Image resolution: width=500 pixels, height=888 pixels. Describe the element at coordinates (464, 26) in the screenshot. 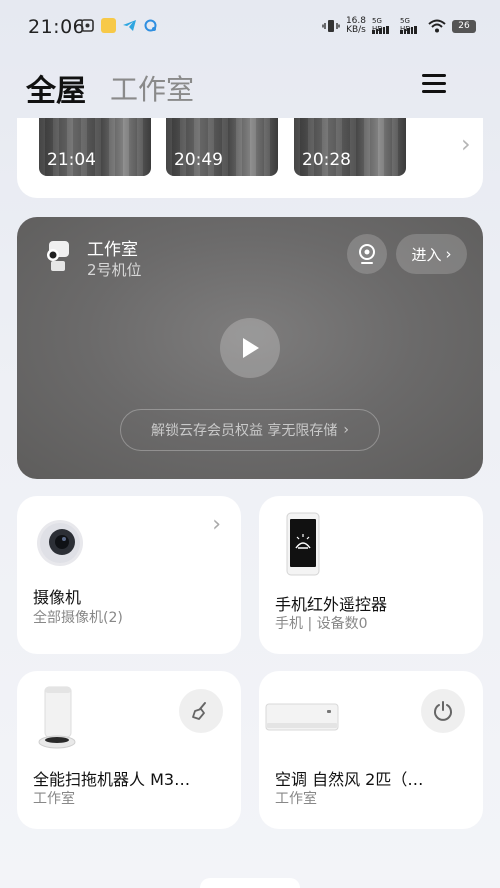

I see `battery-indicator: 26` at that location.